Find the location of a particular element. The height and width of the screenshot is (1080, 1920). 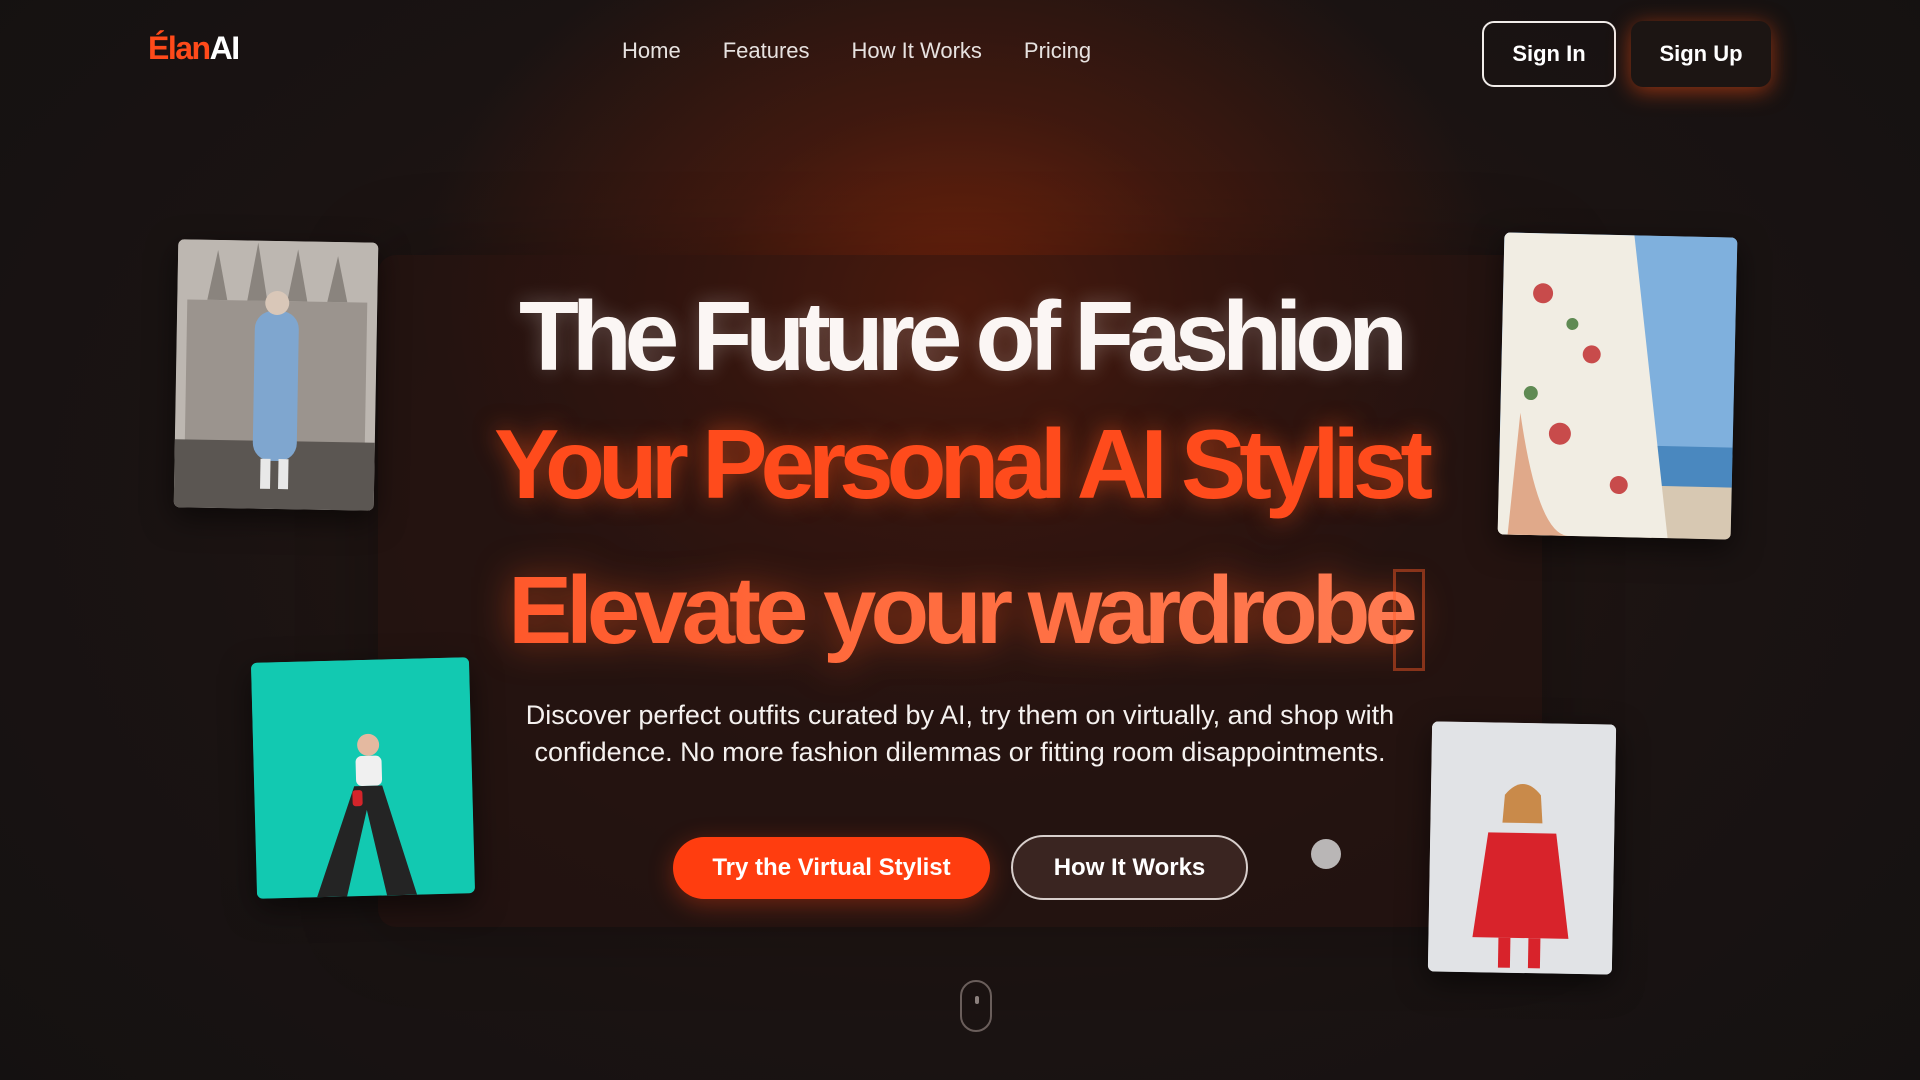

nav-home: Home is located at coordinates (651, 51).